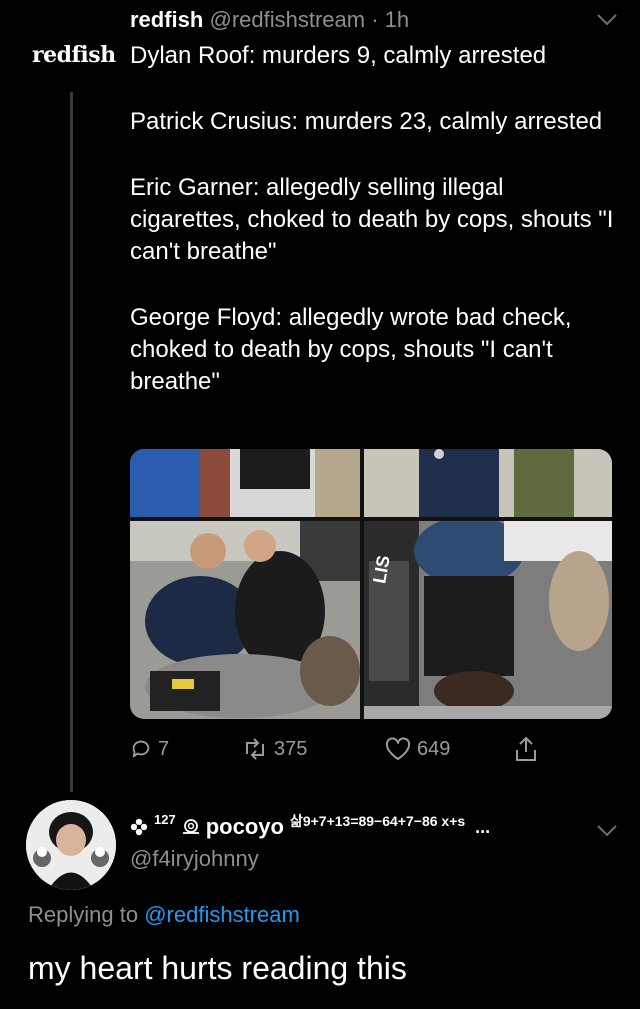 This screenshot has width=640, height=1009. I want to click on share-button, so click(526, 749).